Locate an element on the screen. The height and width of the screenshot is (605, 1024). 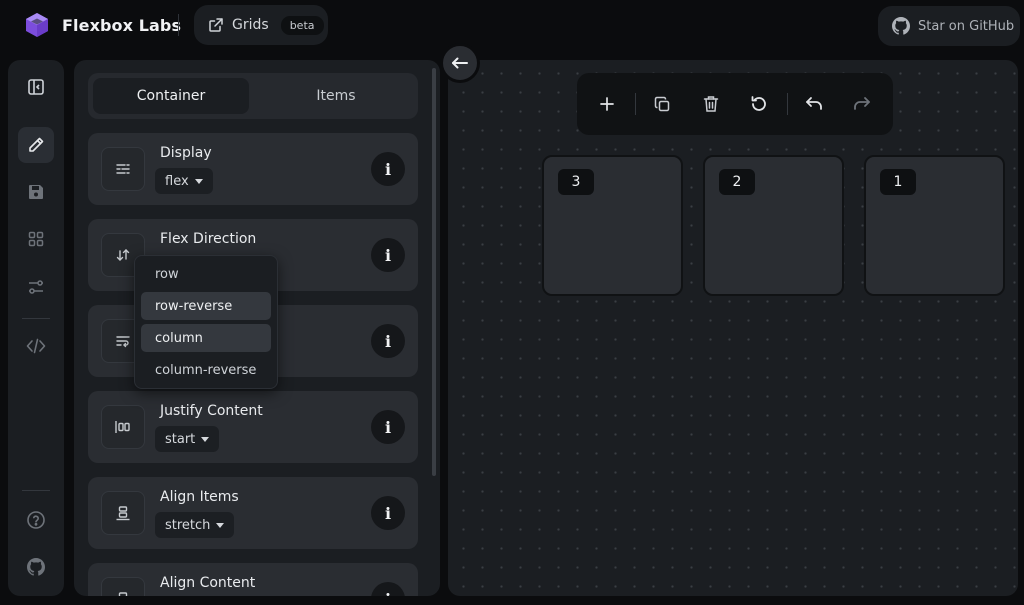
top-bar: Flexbox Labs Grids beta Star on GitHub is located at coordinates (512, 26).